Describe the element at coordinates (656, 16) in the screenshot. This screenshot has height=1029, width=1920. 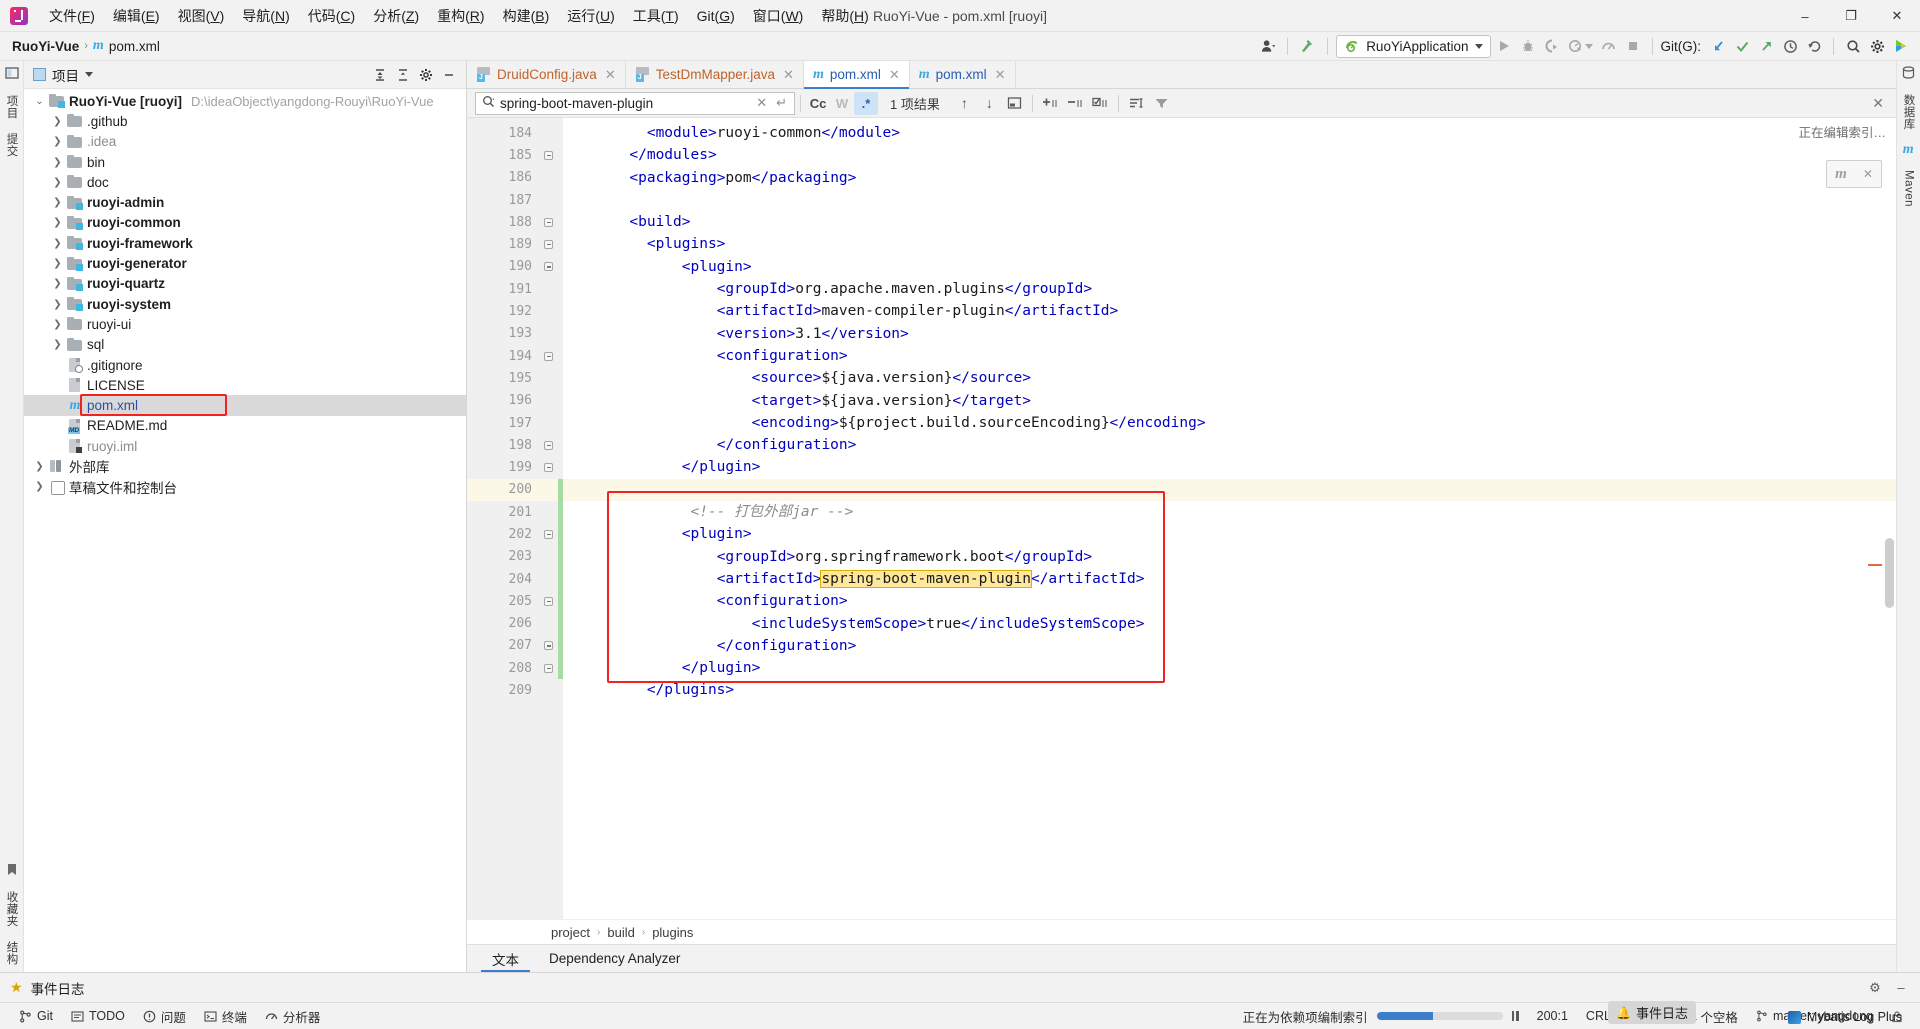
I see `menu-item-tools: 工具(T)` at that location.